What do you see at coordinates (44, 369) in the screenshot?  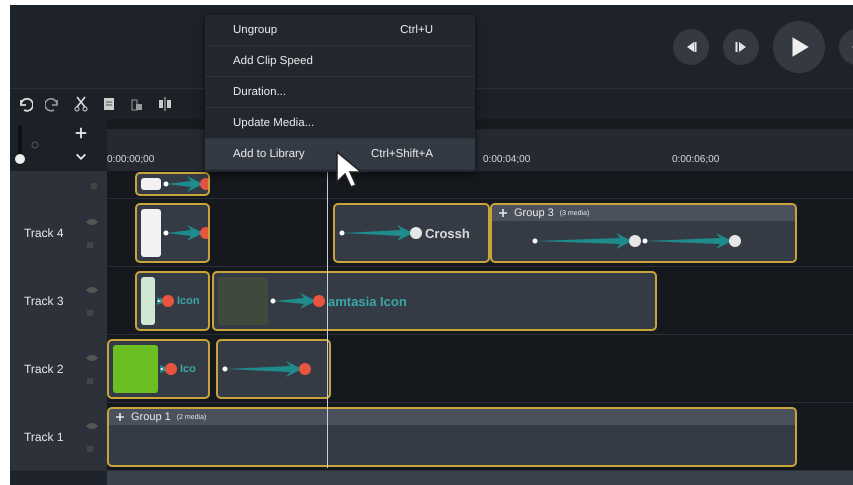 I see `track-name: Track 2` at bounding box center [44, 369].